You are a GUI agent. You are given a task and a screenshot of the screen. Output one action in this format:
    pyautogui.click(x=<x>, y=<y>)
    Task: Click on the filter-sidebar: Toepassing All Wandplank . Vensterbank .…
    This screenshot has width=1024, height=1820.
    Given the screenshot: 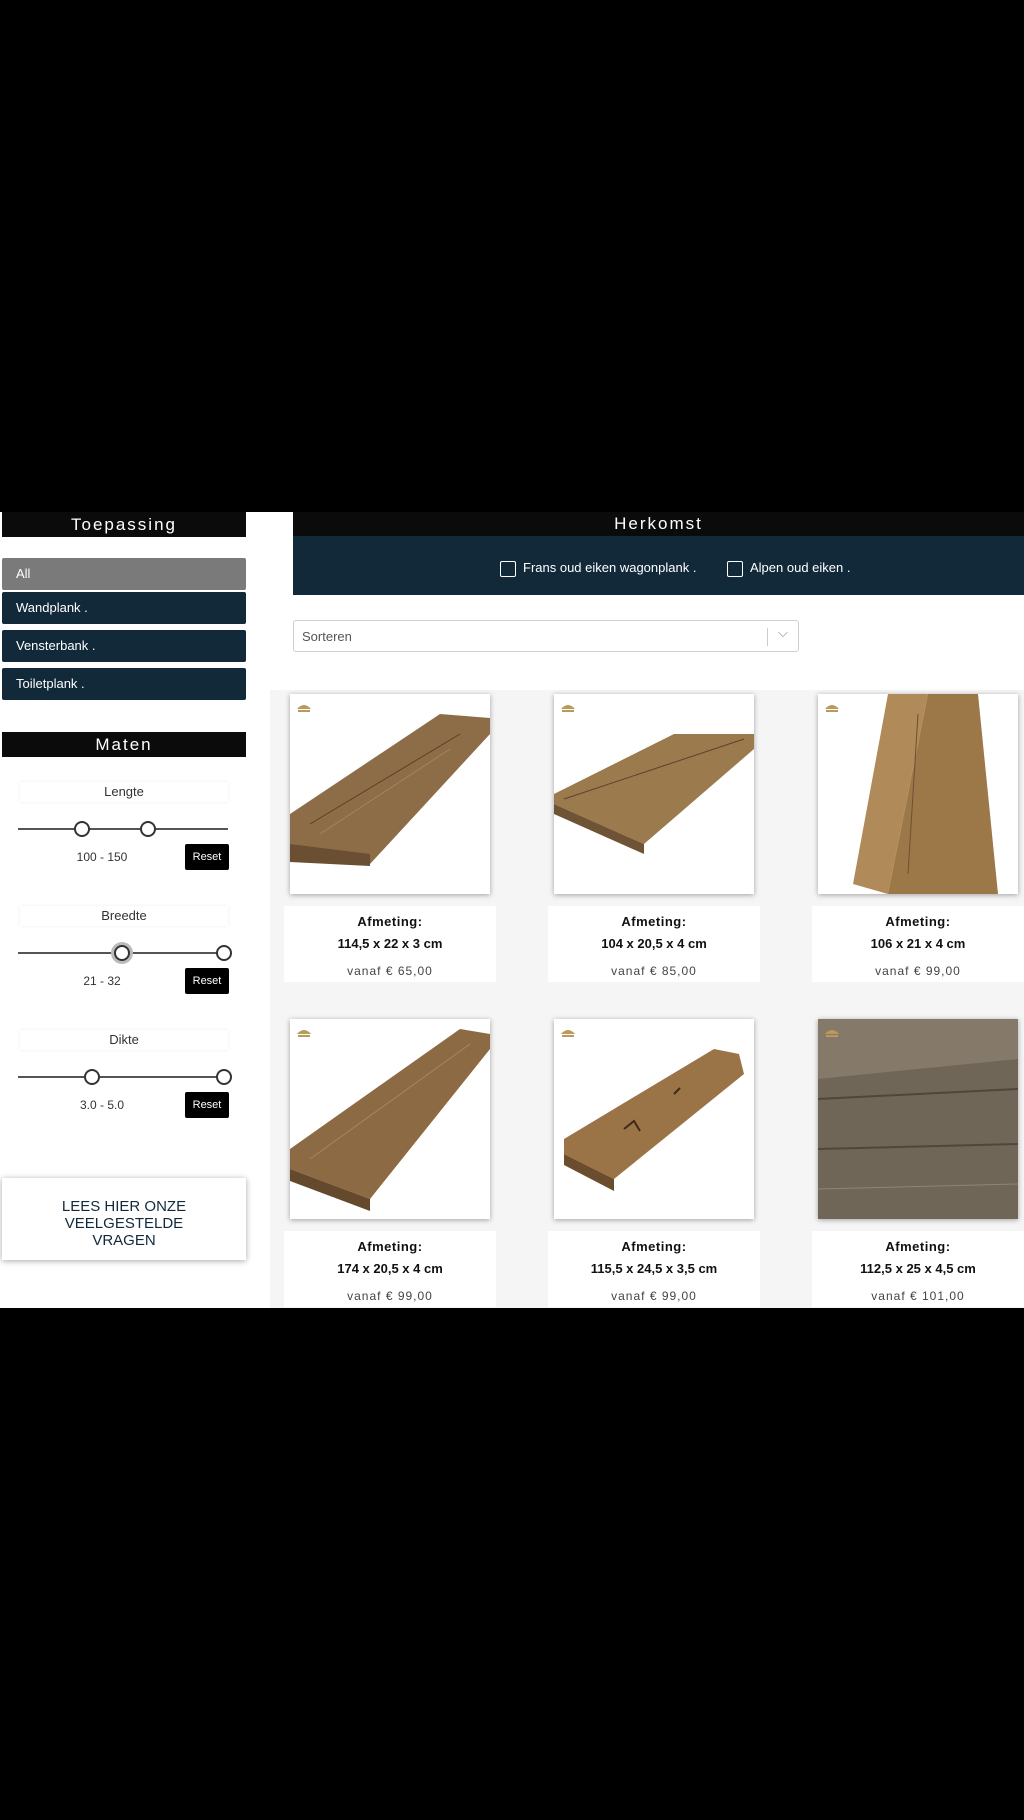 What is the action you would take?
    pyautogui.click(x=124, y=910)
    